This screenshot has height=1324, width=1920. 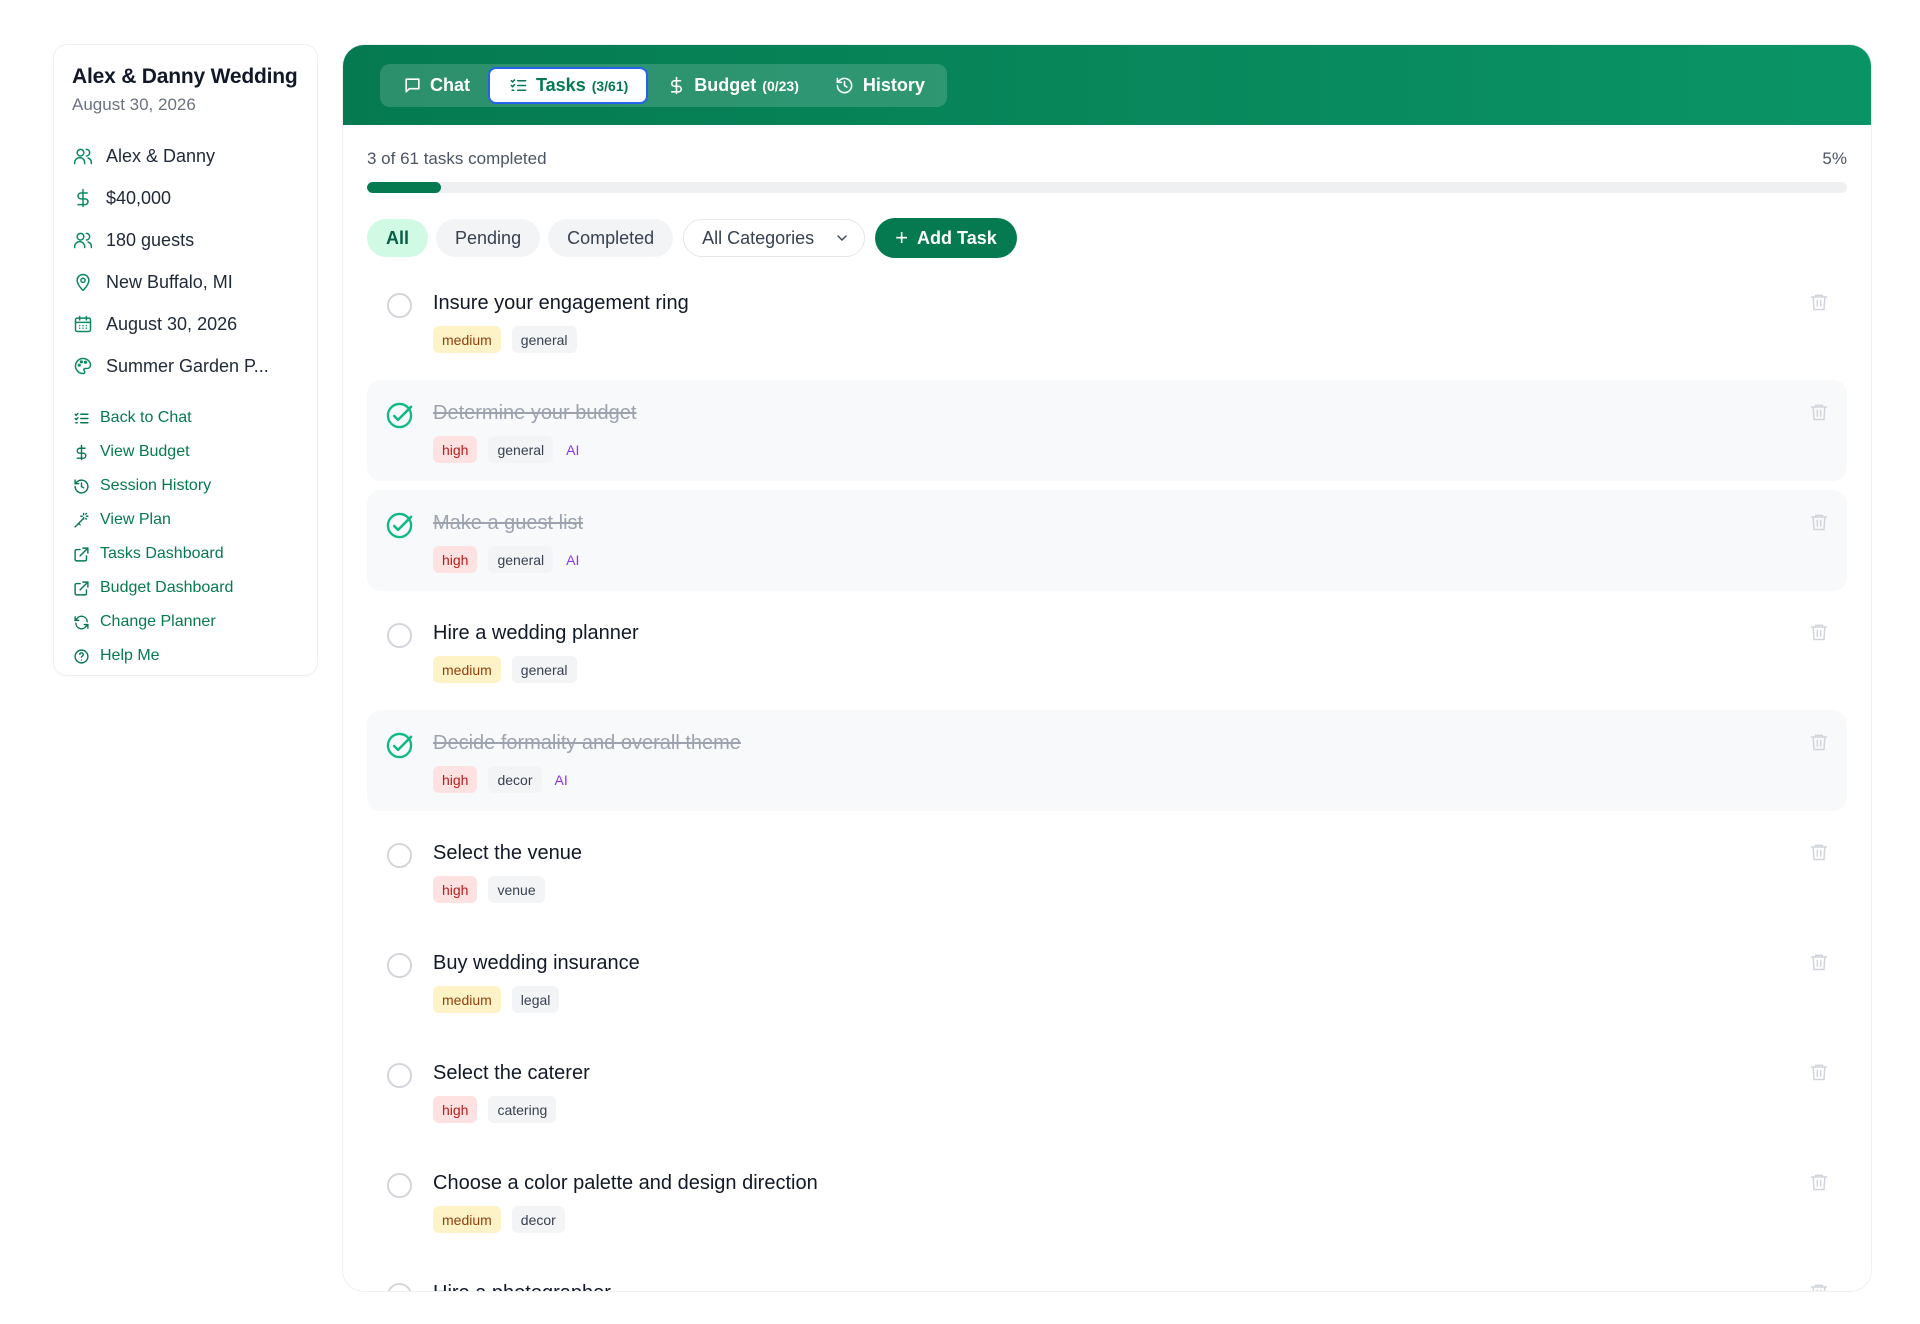 What do you see at coordinates (845, 86) in the screenshot?
I see `history-icon` at bounding box center [845, 86].